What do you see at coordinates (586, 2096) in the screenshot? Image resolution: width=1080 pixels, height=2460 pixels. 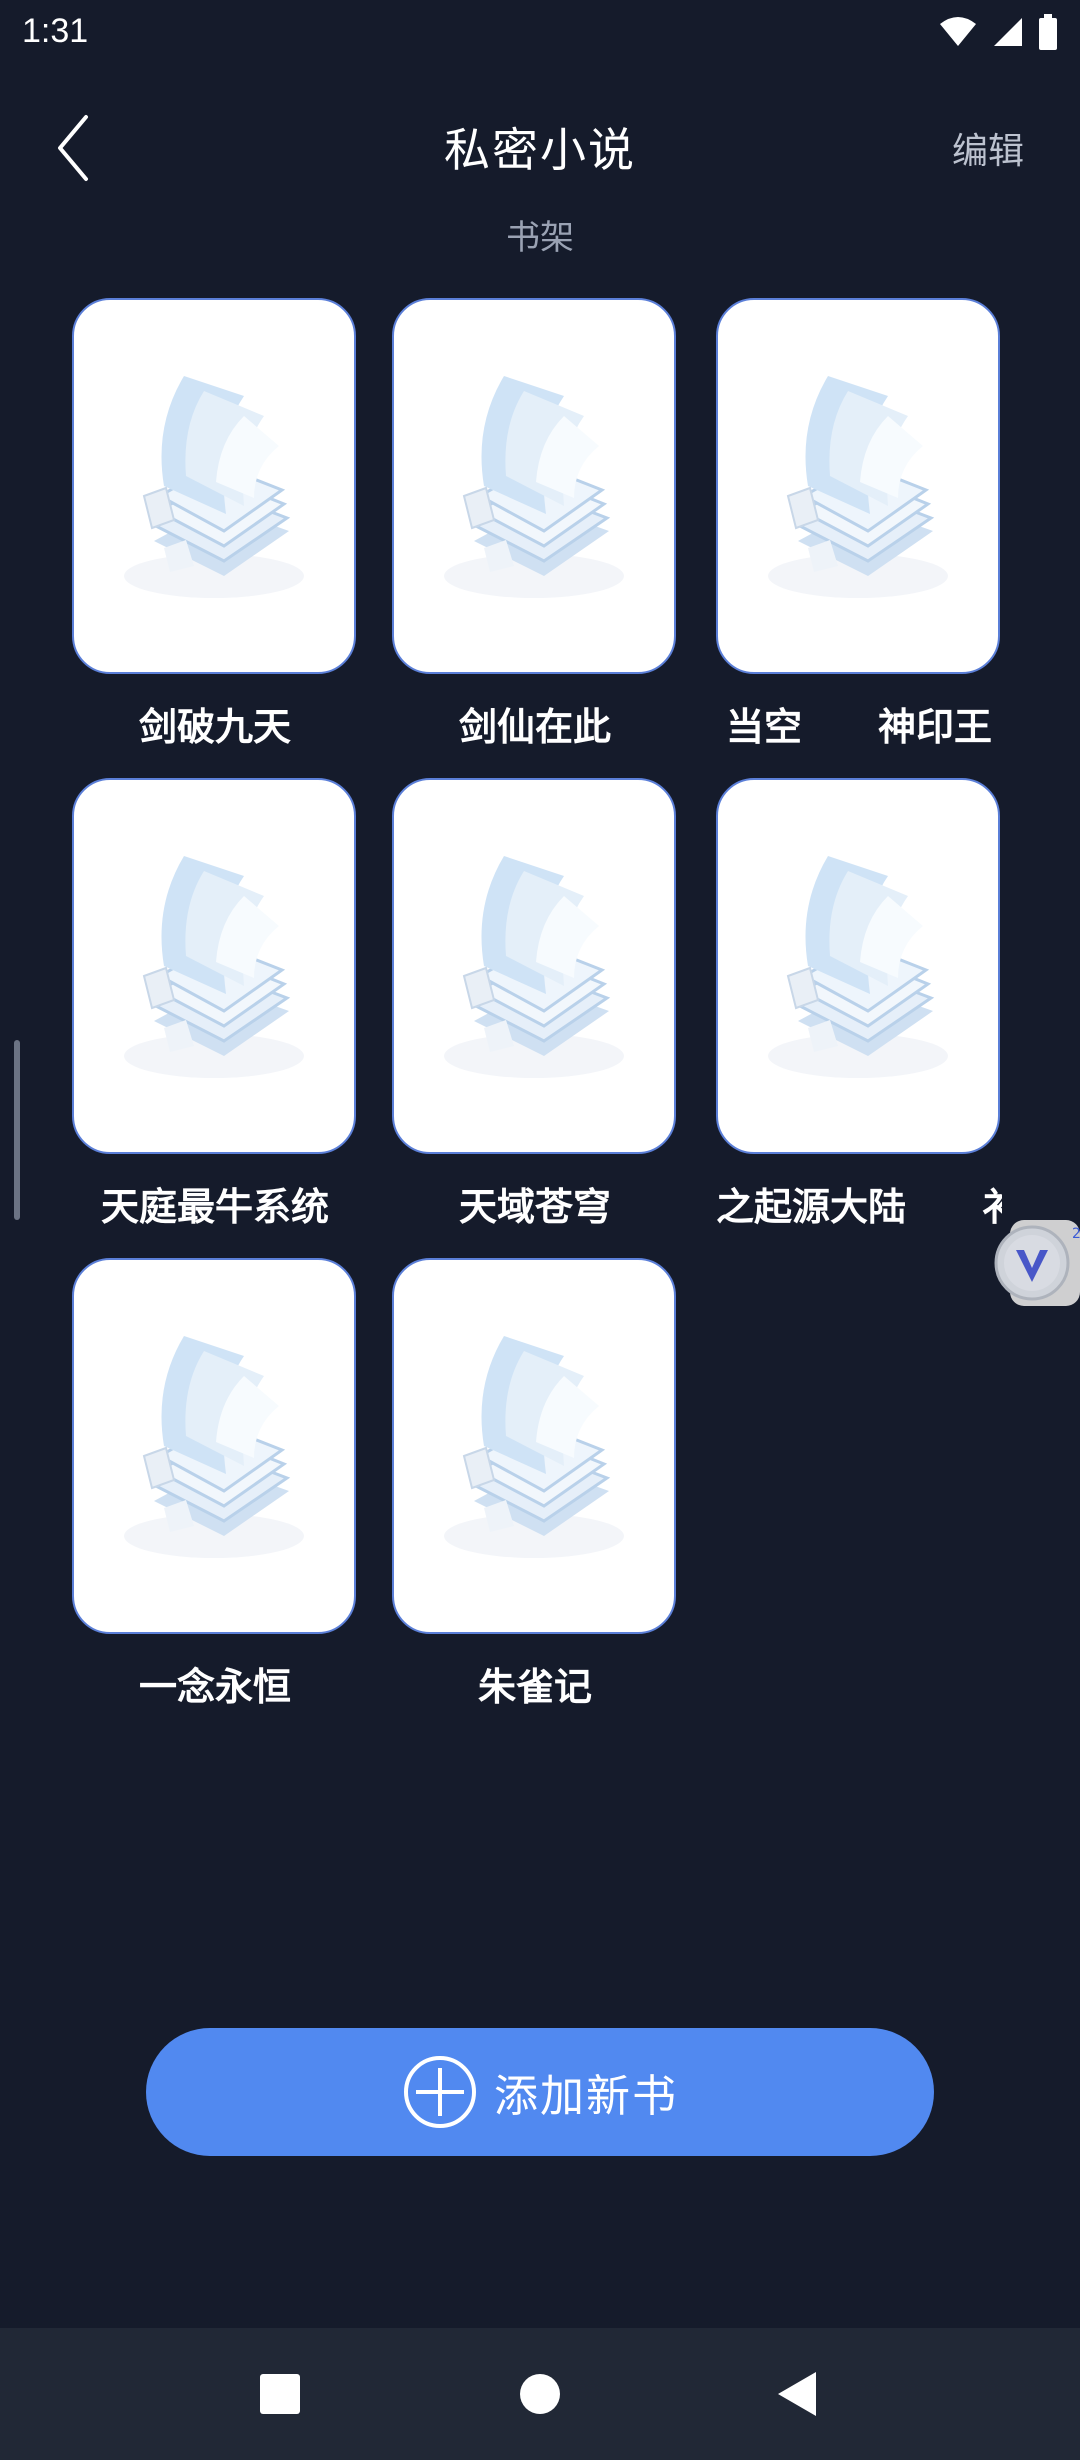 I see `add-button-label: 添加新书` at bounding box center [586, 2096].